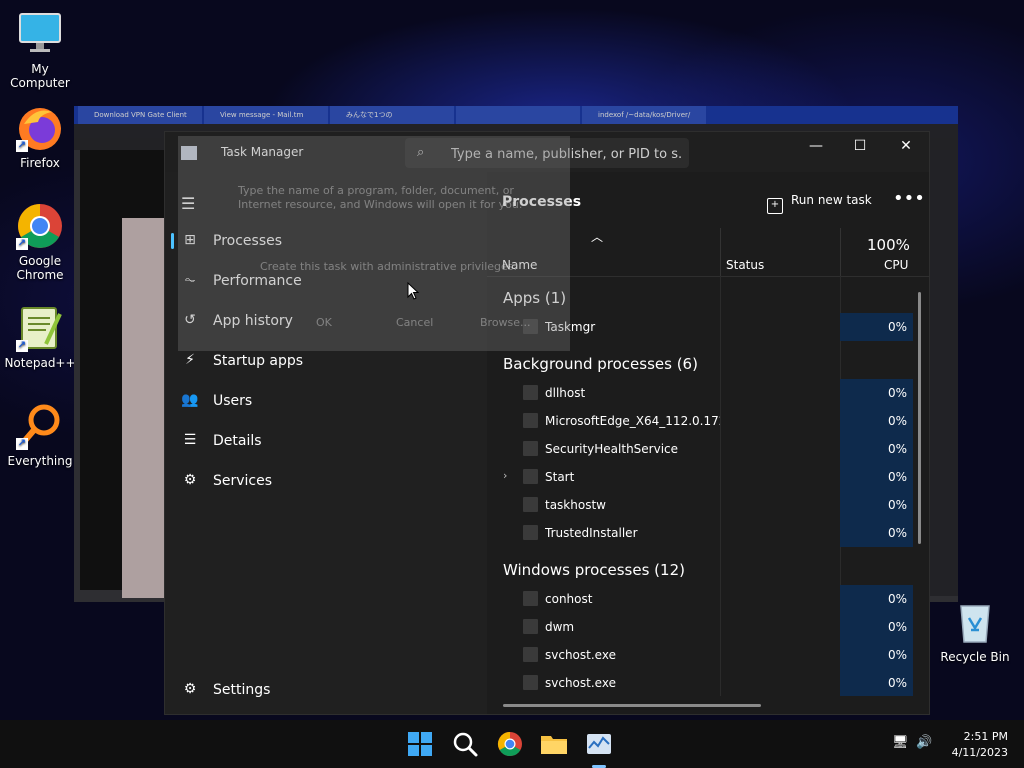  Describe the element at coordinates (321, 481) in the screenshot. I see `nav-item-services: ⚙ Services` at that location.